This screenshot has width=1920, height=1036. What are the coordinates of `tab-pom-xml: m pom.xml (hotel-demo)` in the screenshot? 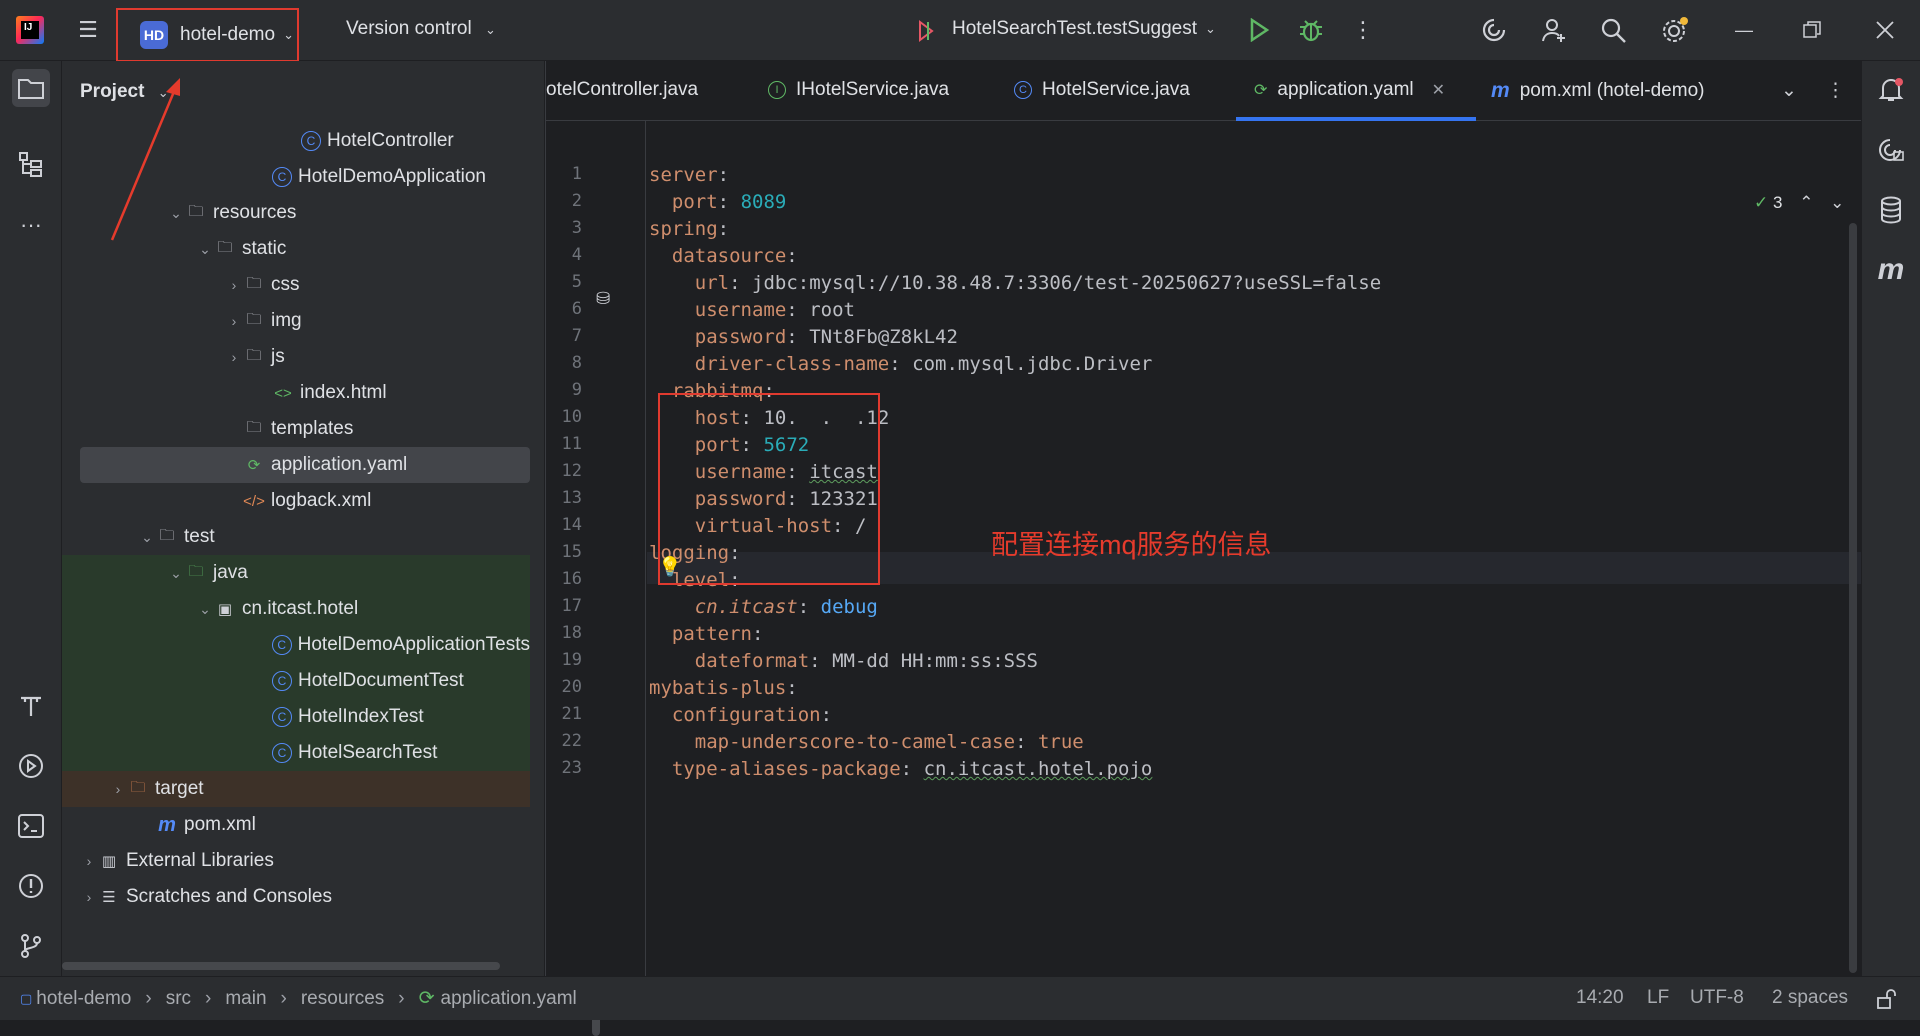 It's located at (1597, 91).